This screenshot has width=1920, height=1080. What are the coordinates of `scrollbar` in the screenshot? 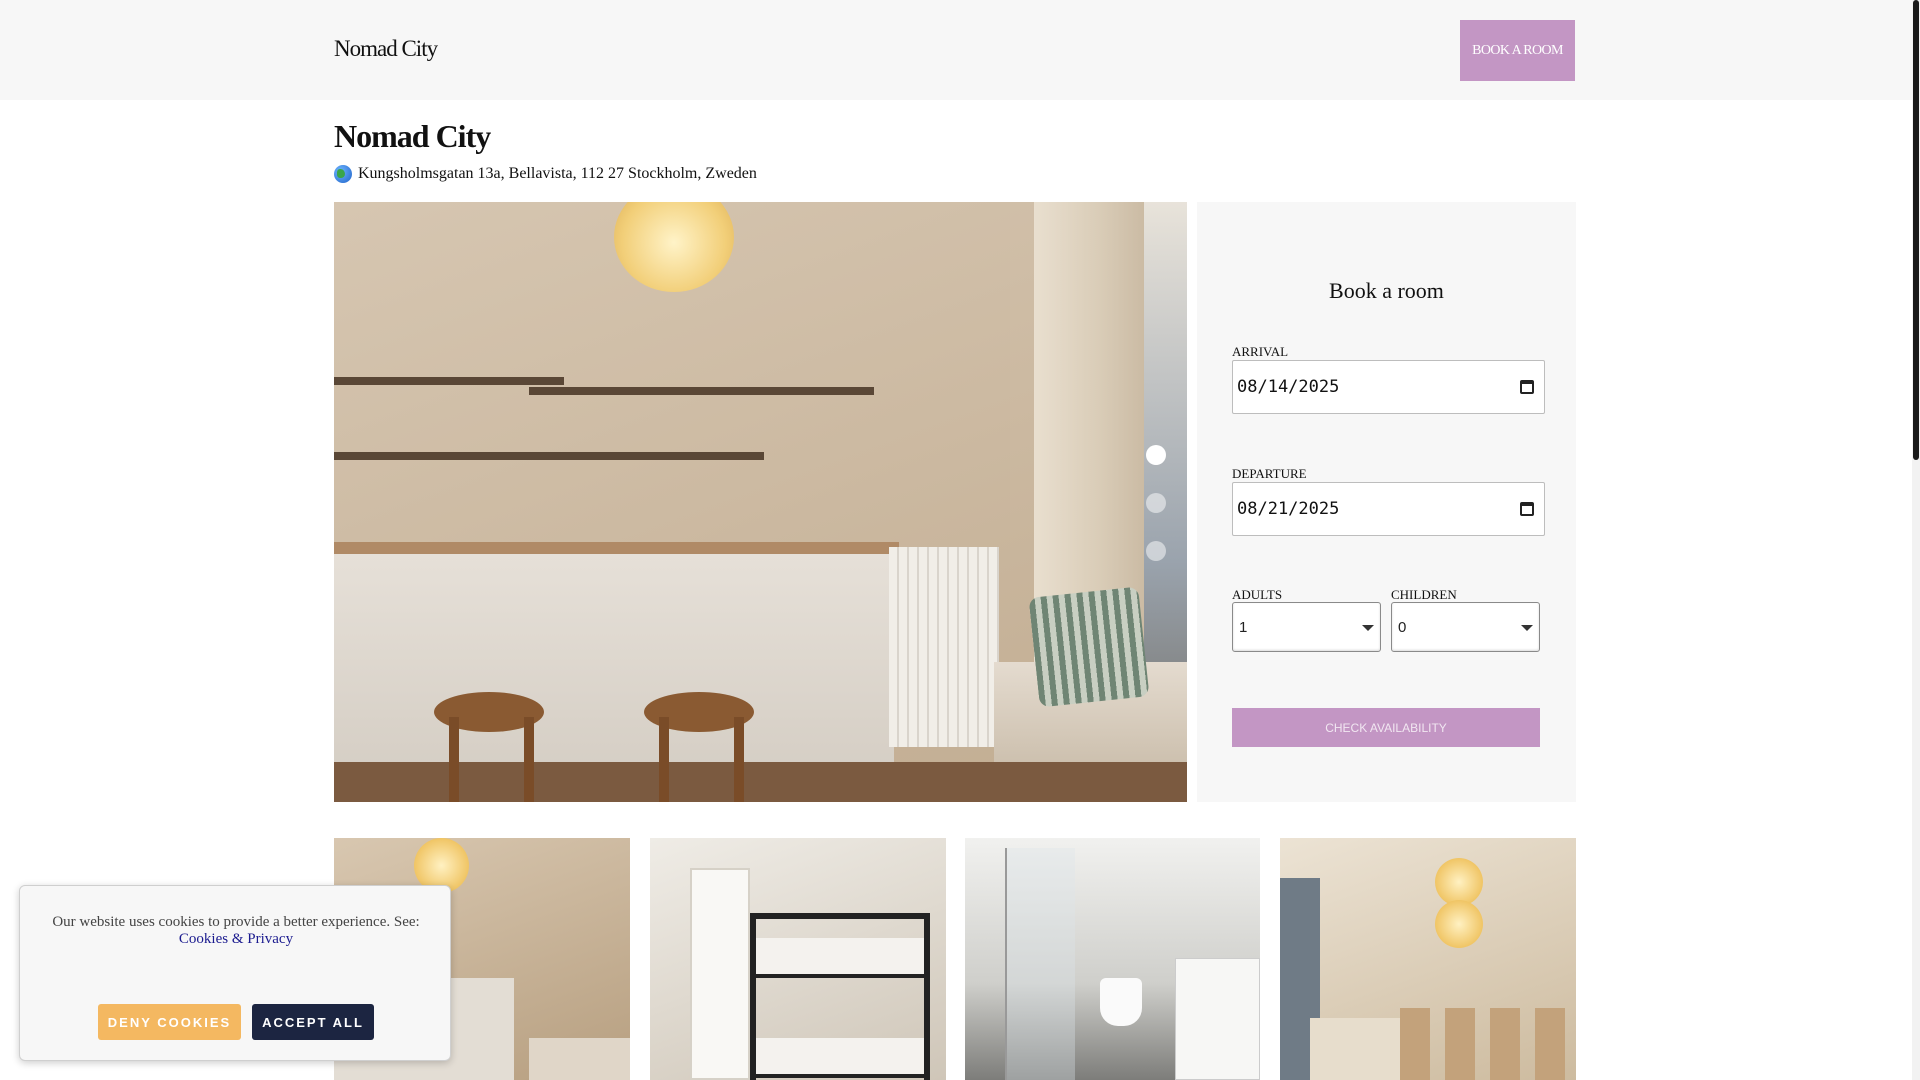 It's located at (1916, 540).